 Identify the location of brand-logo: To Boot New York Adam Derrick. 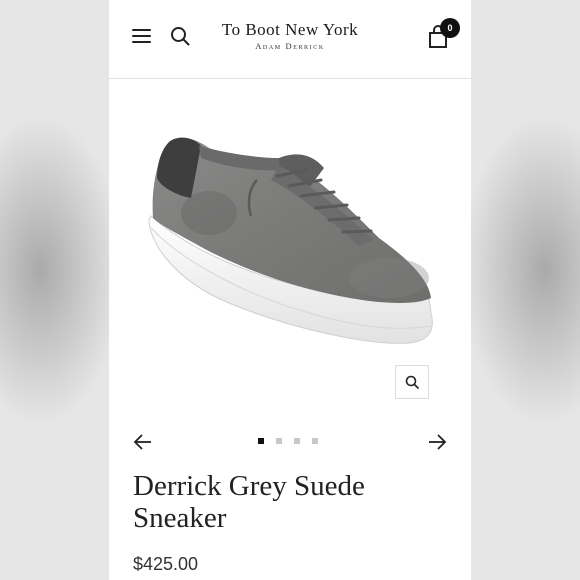
(290, 35).